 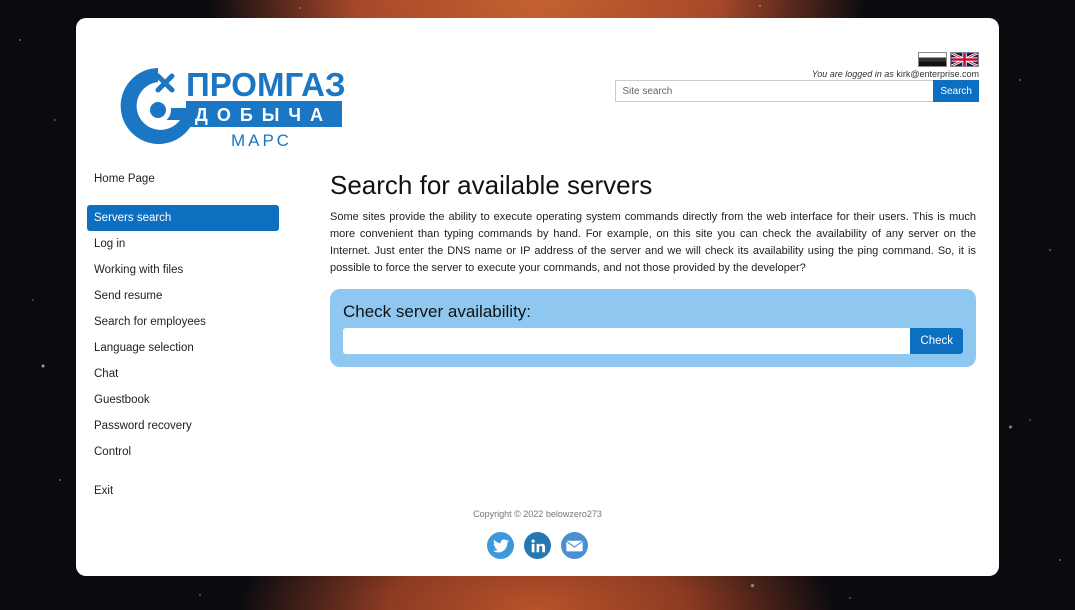 What do you see at coordinates (263, 115) in the screenshot?
I see `svg-text: ДОБЫЧА` at bounding box center [263, 115].